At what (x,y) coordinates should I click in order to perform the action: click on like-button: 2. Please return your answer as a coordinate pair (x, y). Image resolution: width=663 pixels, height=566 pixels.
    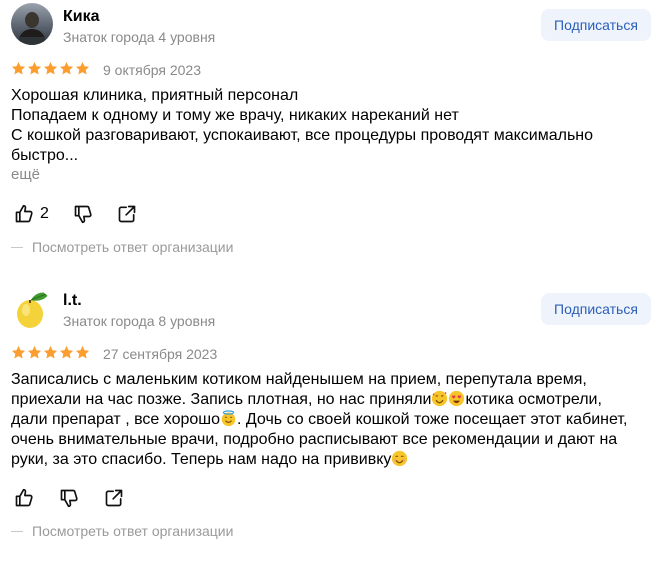
    Looking at the image, I should click on (31, 214).